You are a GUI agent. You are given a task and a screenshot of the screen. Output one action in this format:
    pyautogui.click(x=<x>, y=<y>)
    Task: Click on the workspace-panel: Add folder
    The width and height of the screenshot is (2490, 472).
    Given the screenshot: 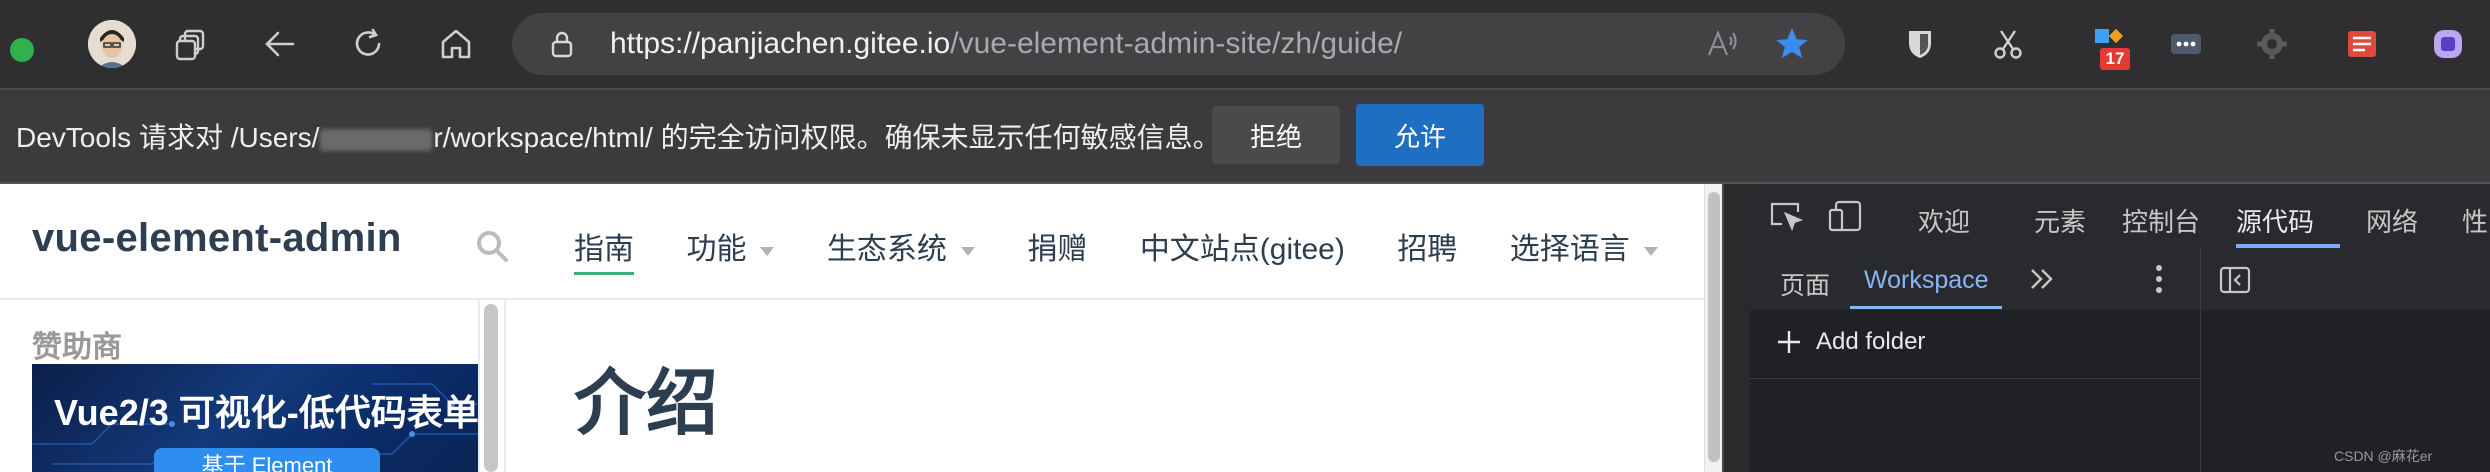 What is the action you would take?
    pyautogui.click(x=1975, y=391)
    